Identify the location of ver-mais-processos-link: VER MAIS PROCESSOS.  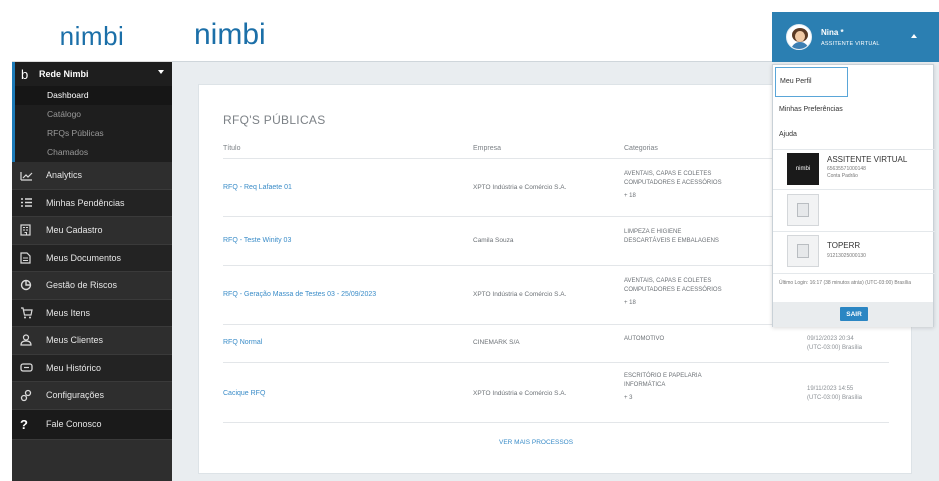
(536, 442).